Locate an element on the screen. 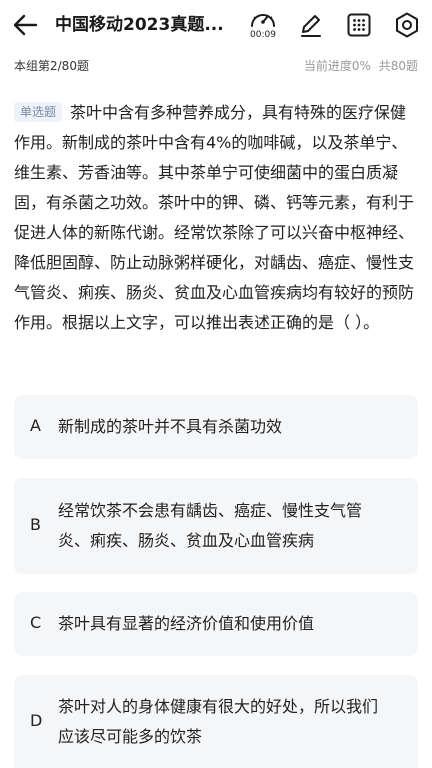 This screenshot has height=768, width=432. back-arrow-icon is located at coordinates (25, 25).